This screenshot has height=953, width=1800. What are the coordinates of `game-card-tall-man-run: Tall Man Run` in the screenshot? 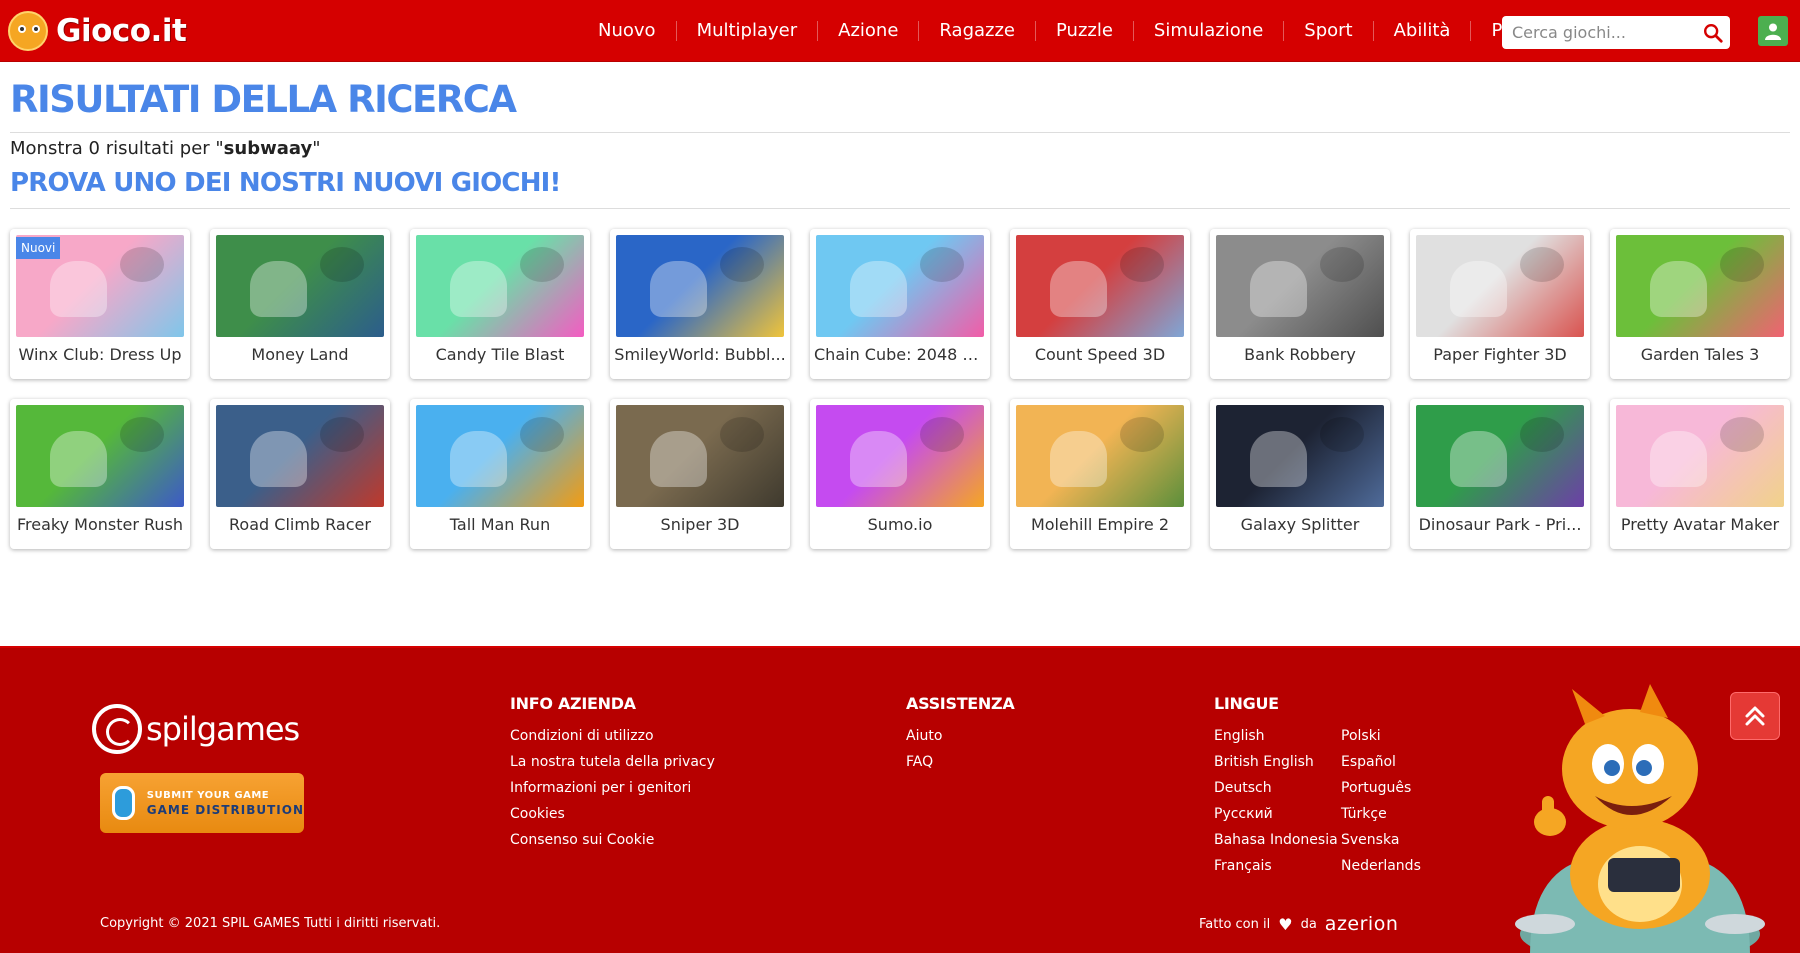 It's located at (500, 474).